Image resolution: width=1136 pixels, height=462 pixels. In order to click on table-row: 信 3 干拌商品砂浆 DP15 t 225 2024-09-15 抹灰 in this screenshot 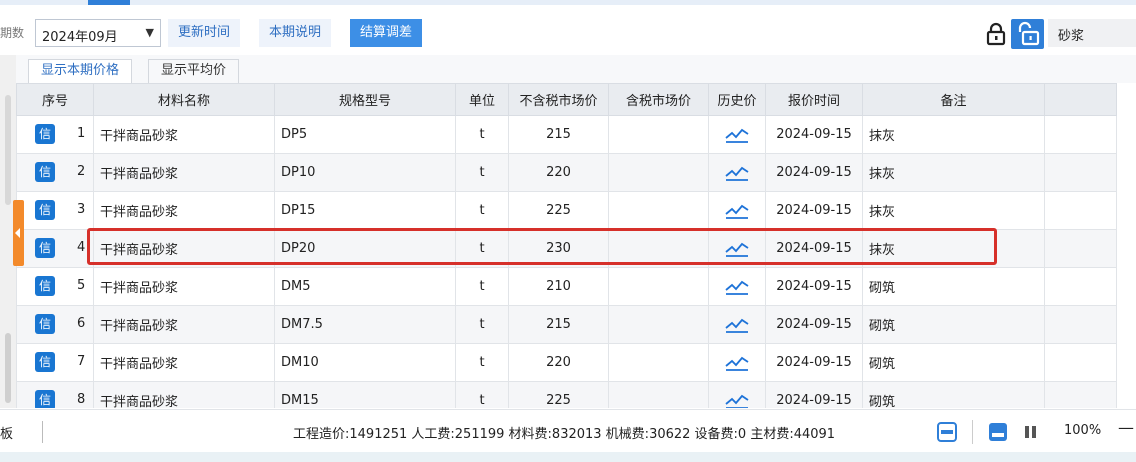, I will do `click(566, 210)`.